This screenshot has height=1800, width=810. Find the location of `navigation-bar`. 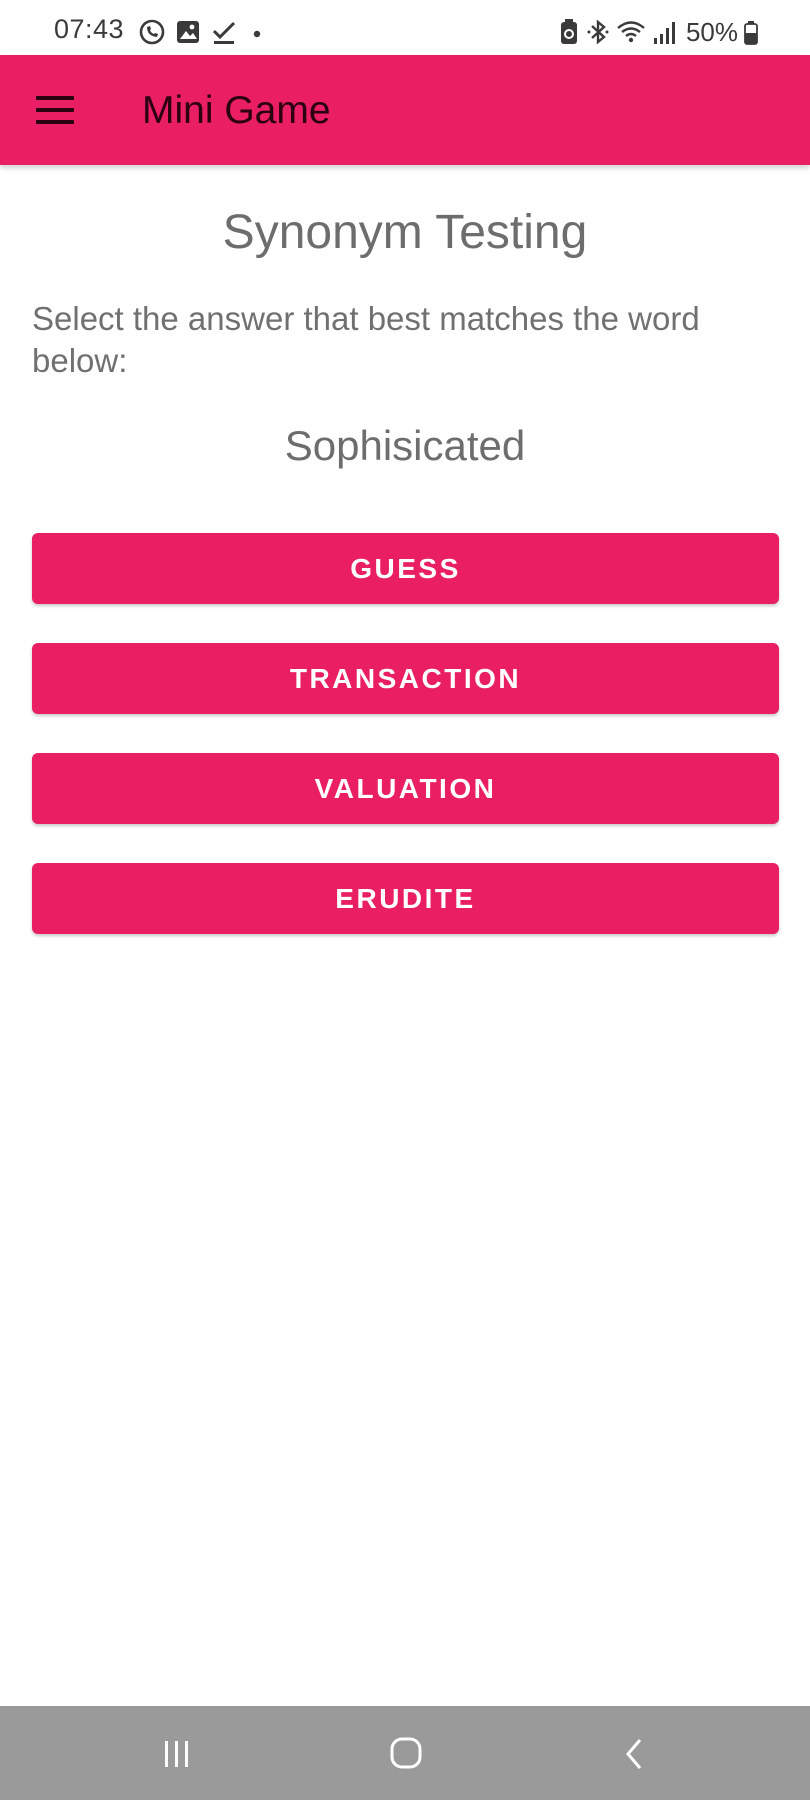

navigation-bar is located at coordinates (405, 1753).